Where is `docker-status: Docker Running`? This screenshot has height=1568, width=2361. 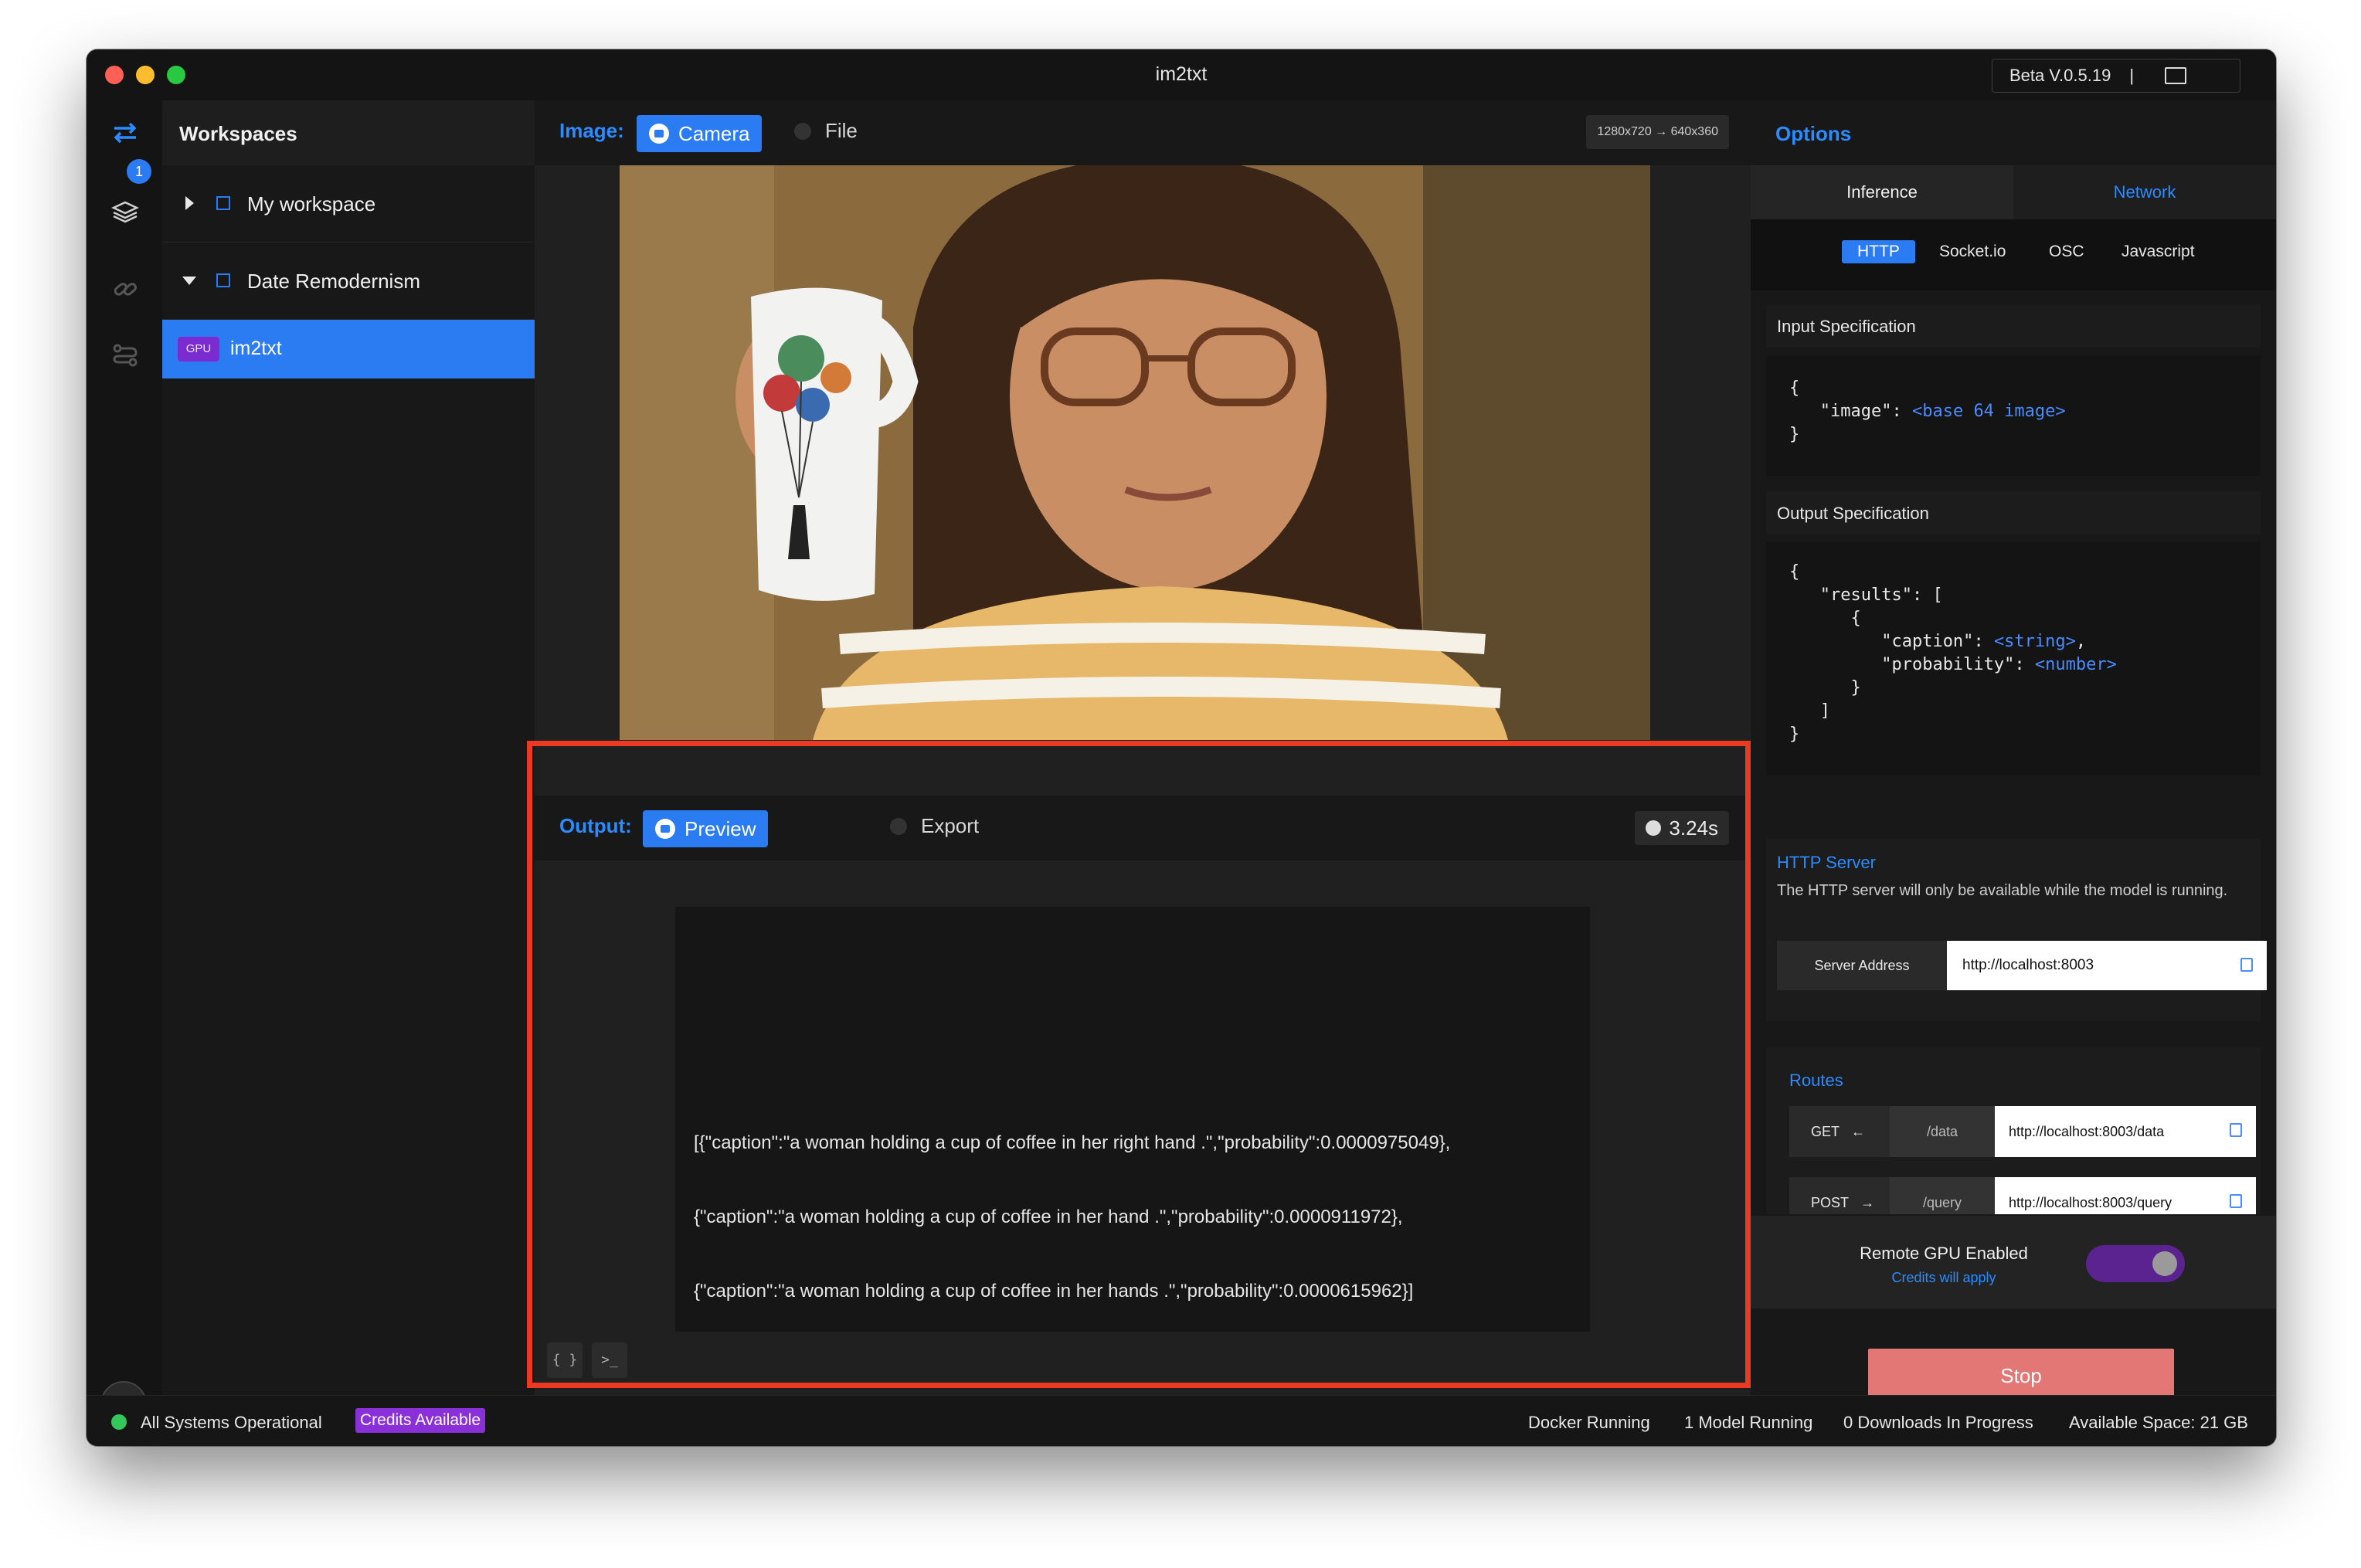
docker-status: Docker Running is located at coordinates (1589, 1422).